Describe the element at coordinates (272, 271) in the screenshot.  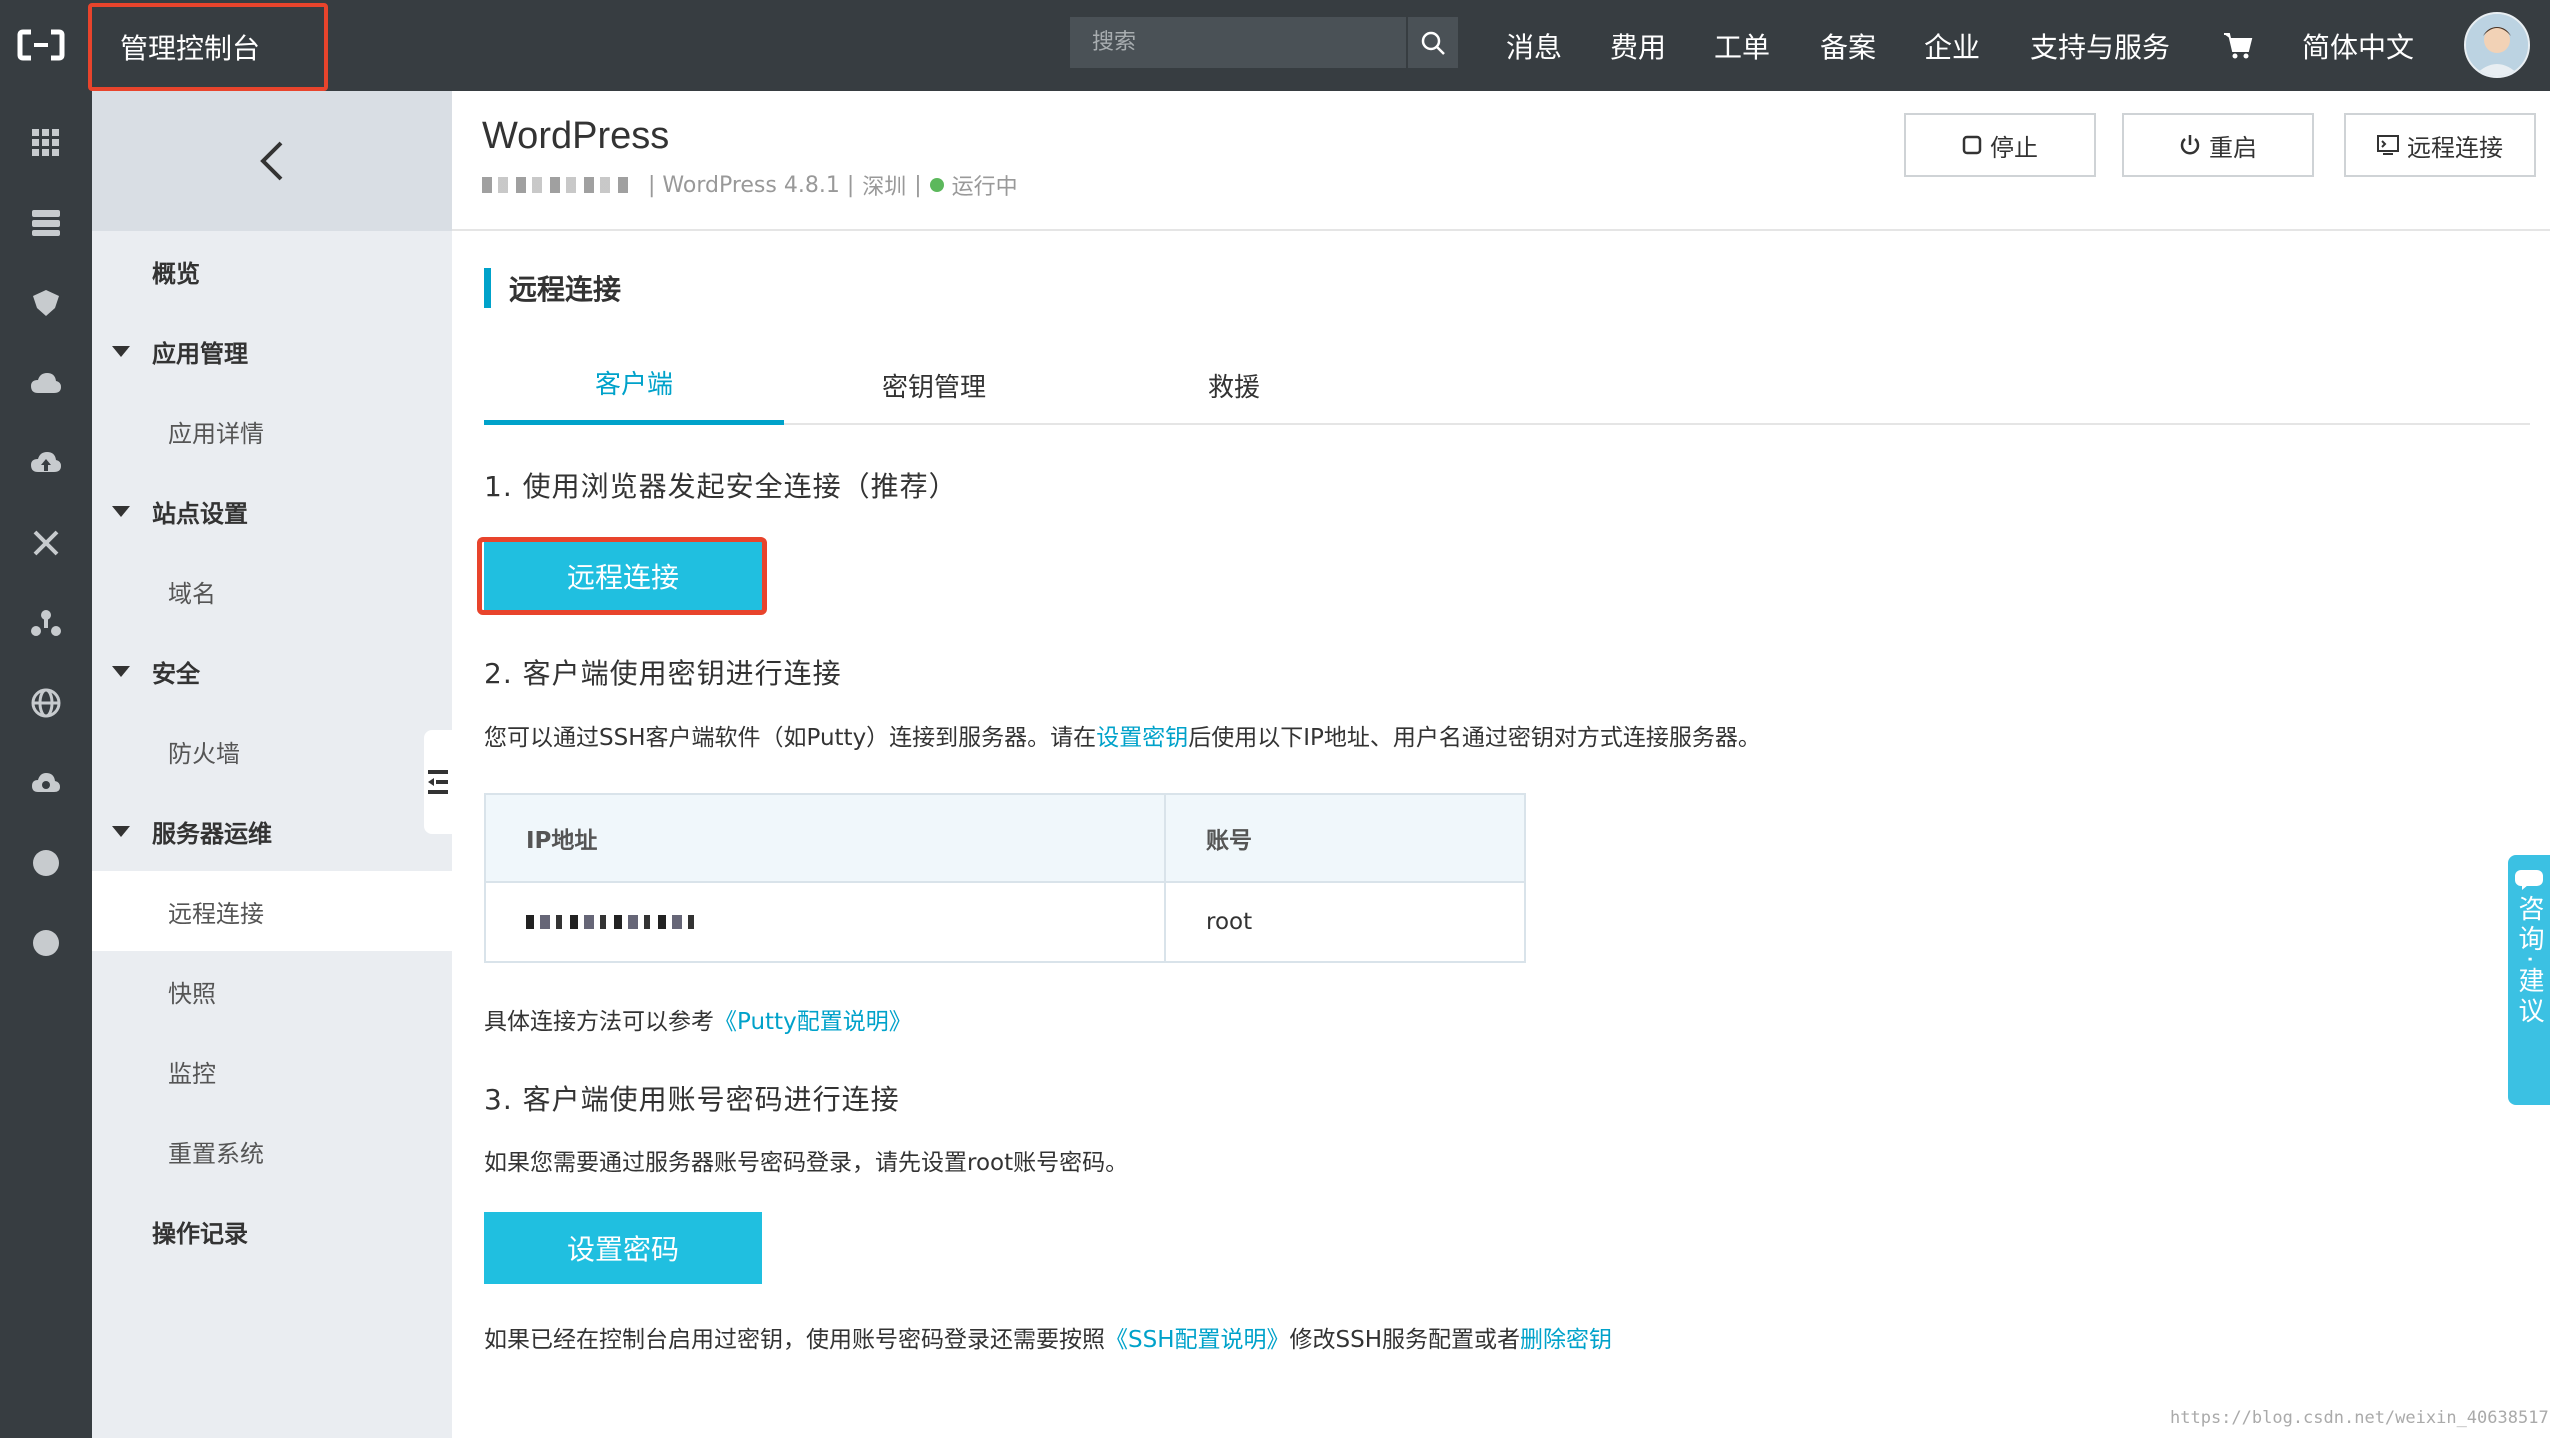
I see `sidebar-item-overview: 概览` at that location.